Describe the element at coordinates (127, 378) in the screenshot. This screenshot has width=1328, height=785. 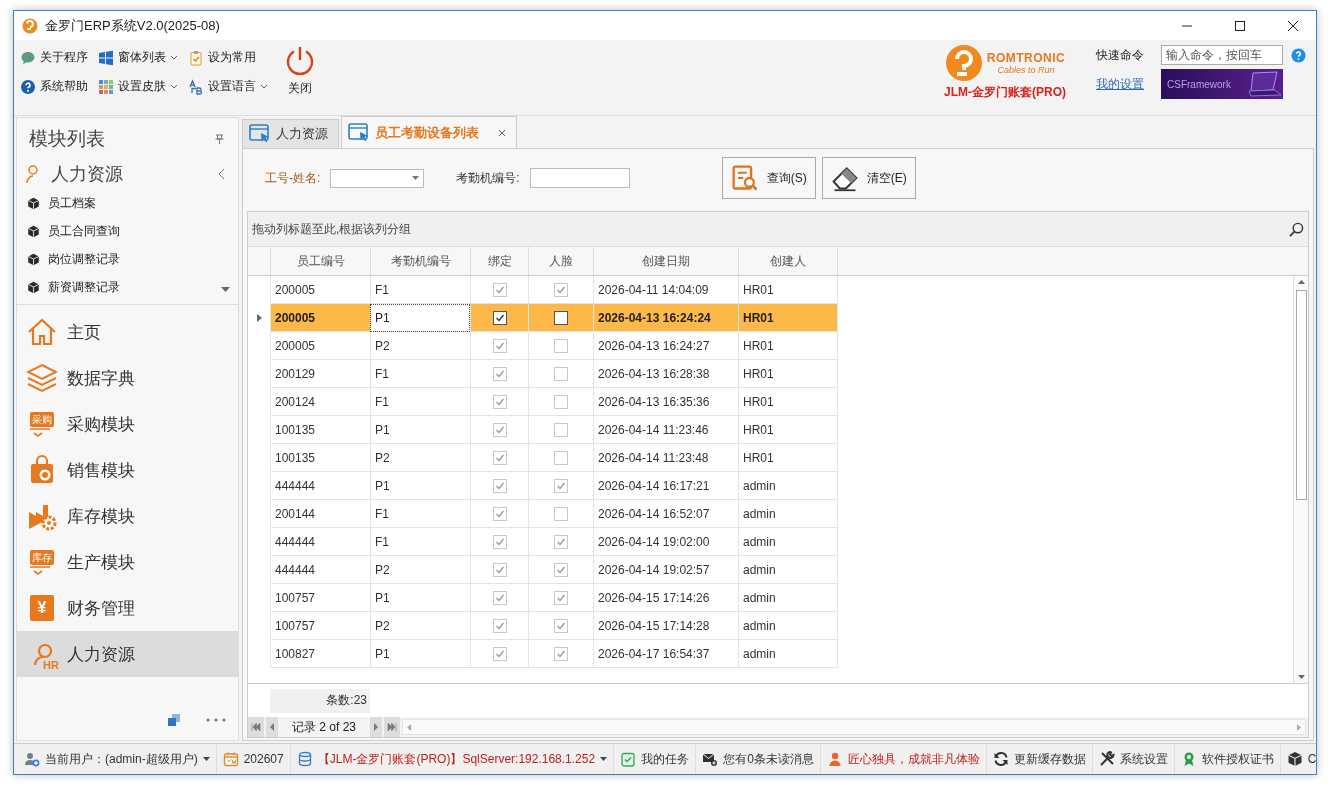
I see `module-item: 数据字典` at that location.